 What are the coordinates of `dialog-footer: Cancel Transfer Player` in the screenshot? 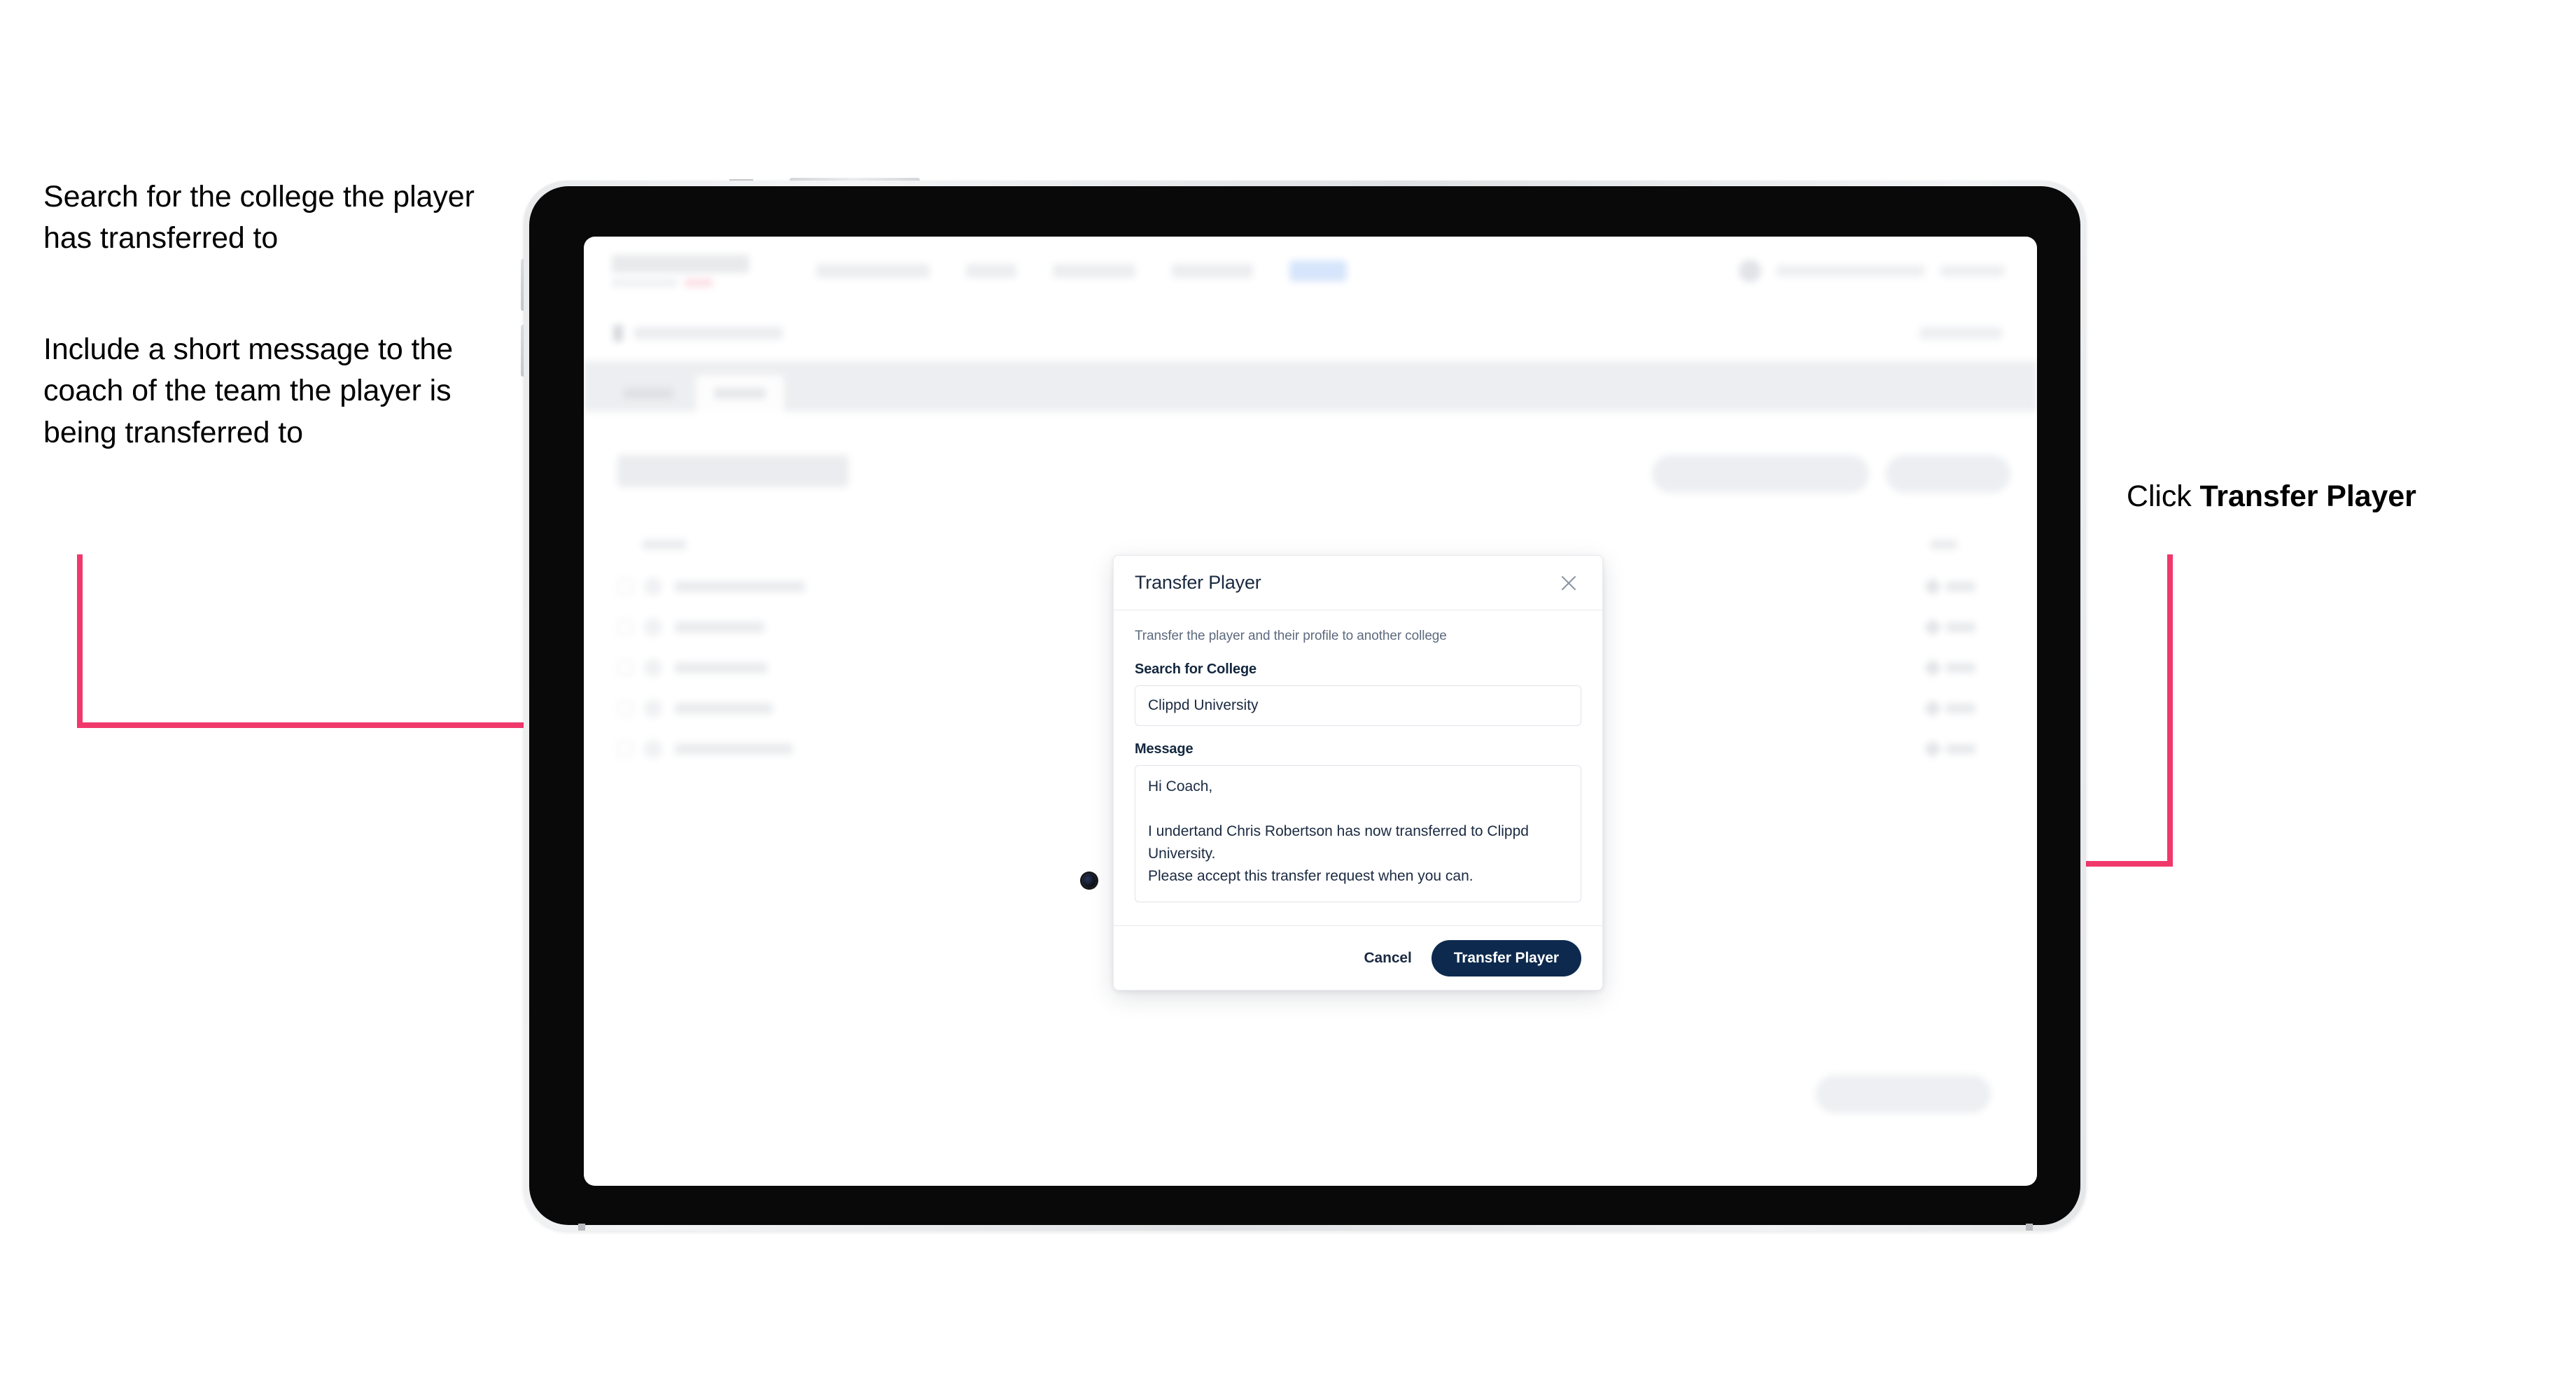 It's located at (1358, 957).